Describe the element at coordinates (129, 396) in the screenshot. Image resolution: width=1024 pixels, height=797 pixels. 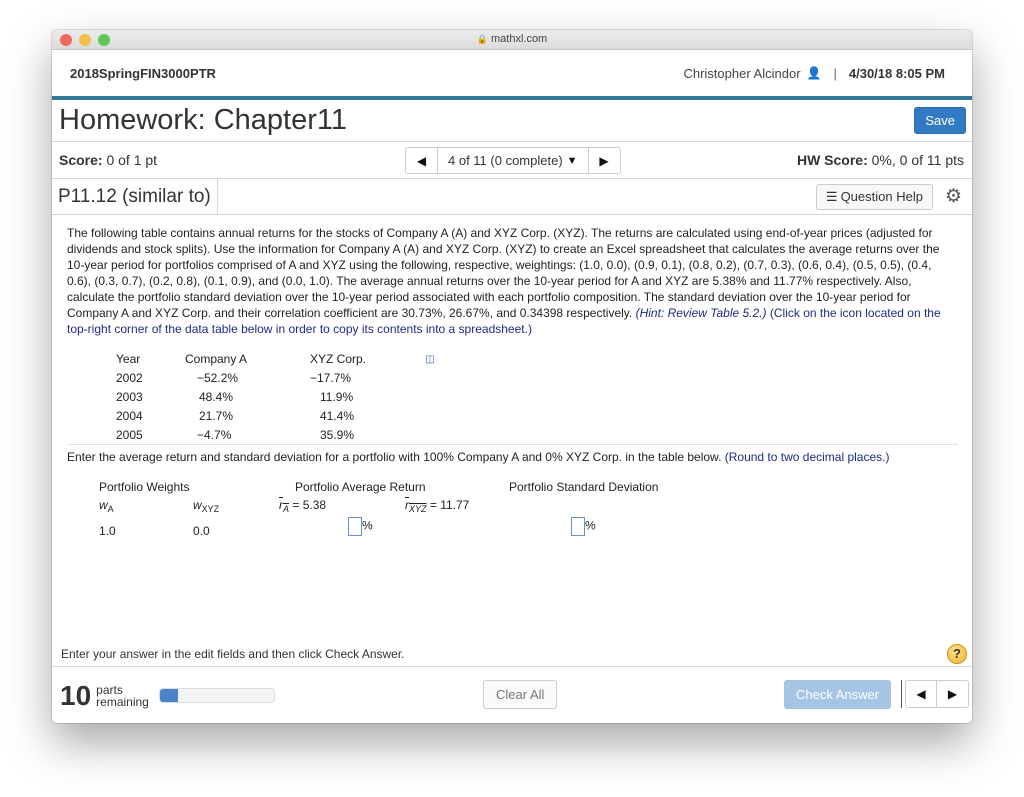
I see `year-cell: 2003` at that location.